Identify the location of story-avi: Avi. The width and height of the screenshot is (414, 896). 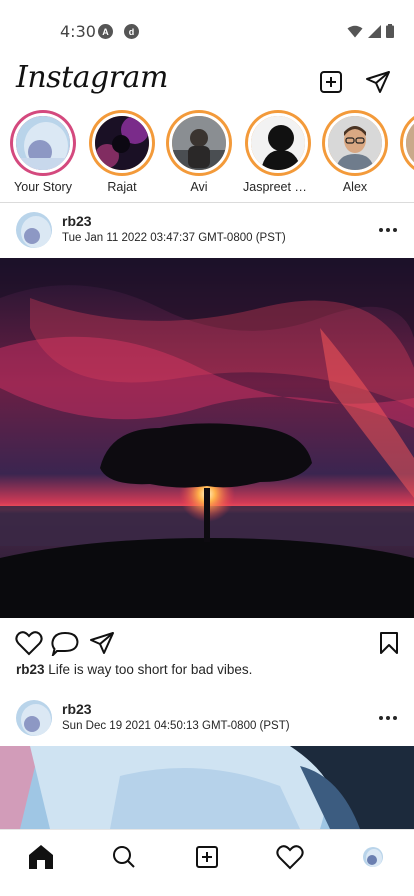
(199, 152).